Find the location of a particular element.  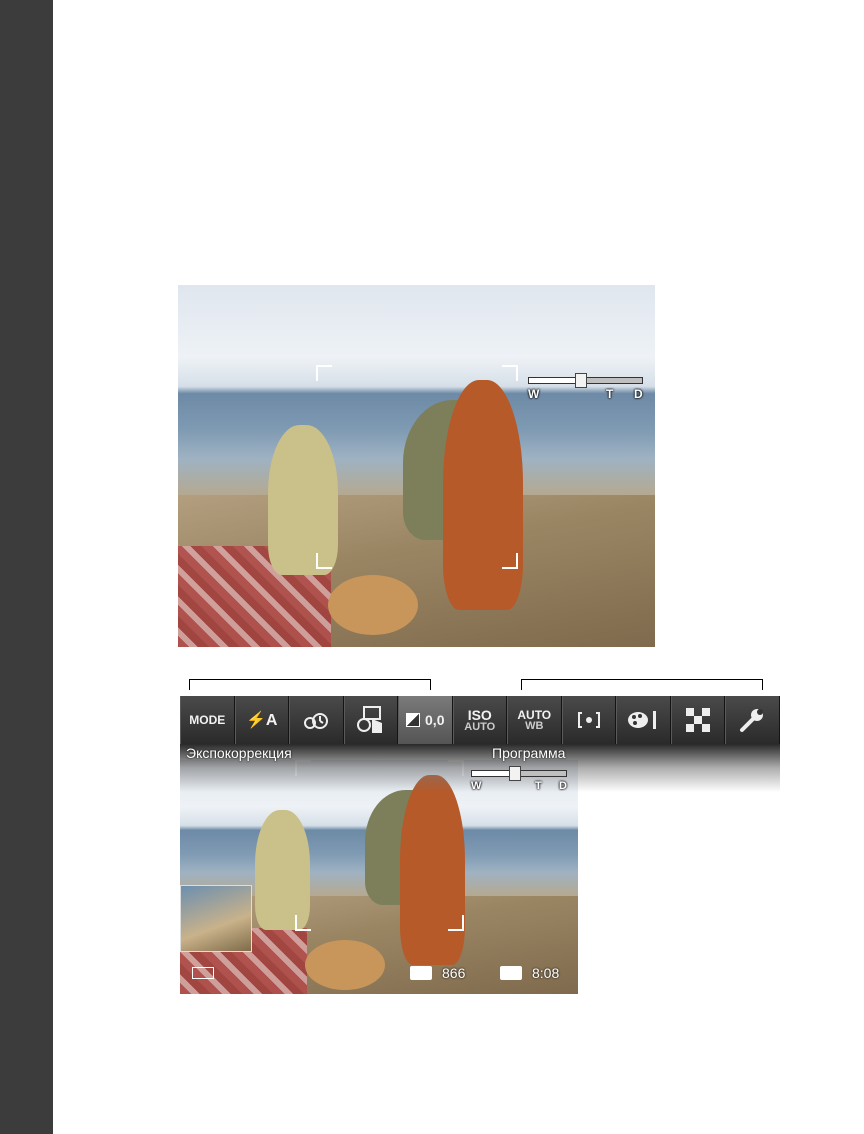

focus-bracket-br is located at coordinates (510, 561).